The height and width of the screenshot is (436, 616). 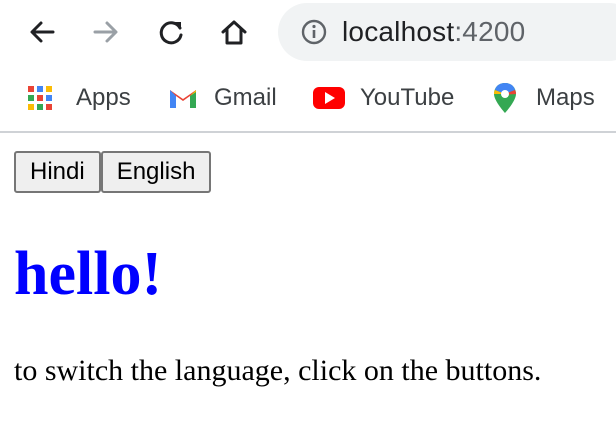 What do you see at coordinates (88, 274) in the screenshot?
I see `page-heading: hello!` at bounding box center [88, 274].